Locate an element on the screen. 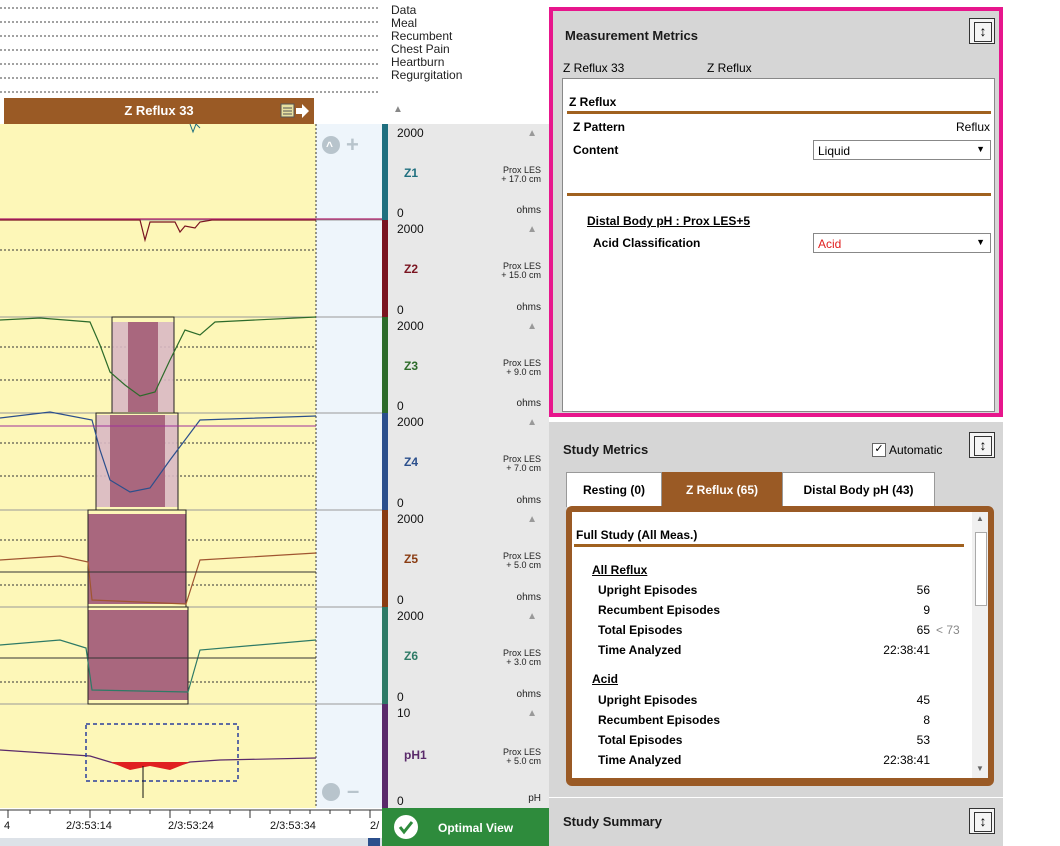 The image size is (1060, 846). channel-name: Z3 is located at coordinates (411, 366).